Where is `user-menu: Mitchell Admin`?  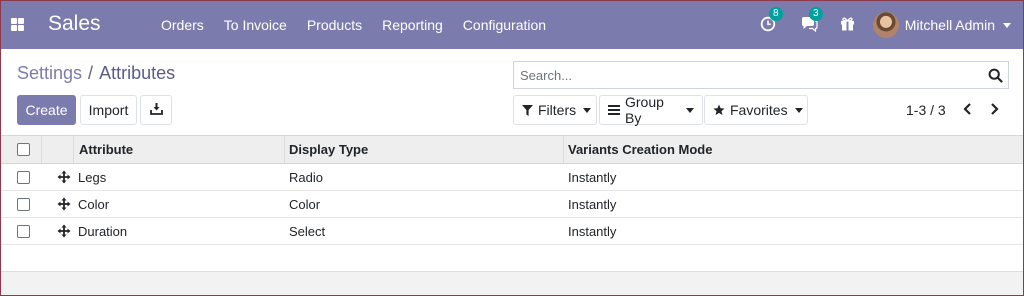
user-menu: Mitchell Admin is located at coordinates (941, 25).